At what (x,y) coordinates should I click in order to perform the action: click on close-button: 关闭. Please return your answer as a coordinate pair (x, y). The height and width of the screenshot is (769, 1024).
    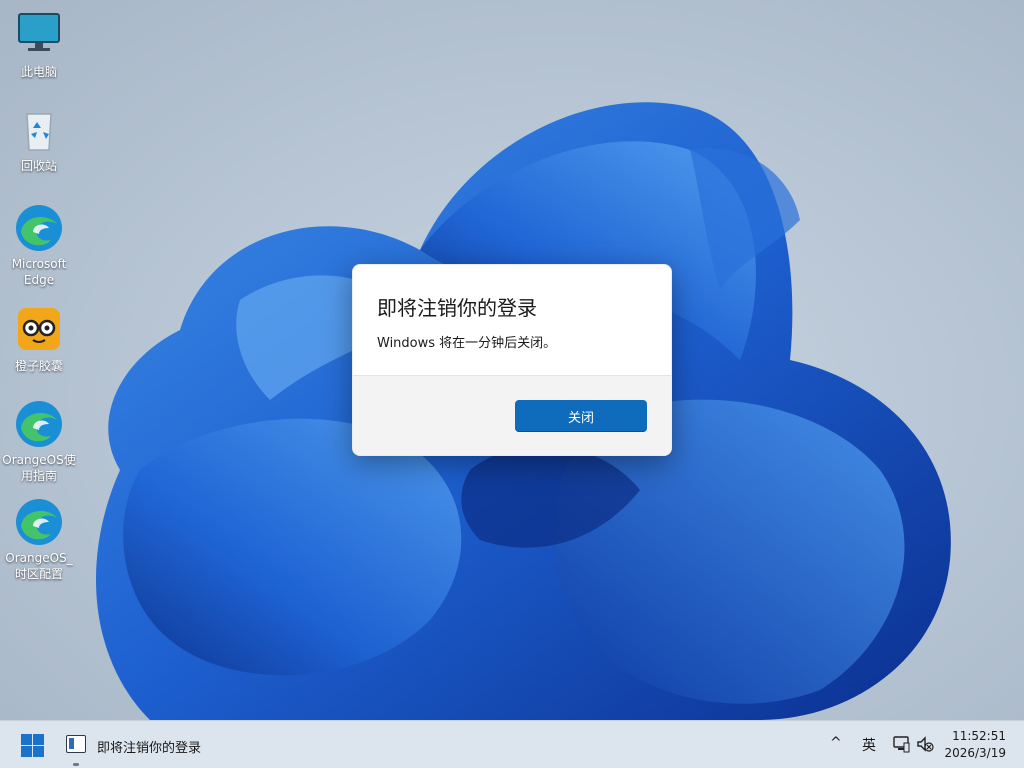
    Looking at the image, I should click on (581, 416).